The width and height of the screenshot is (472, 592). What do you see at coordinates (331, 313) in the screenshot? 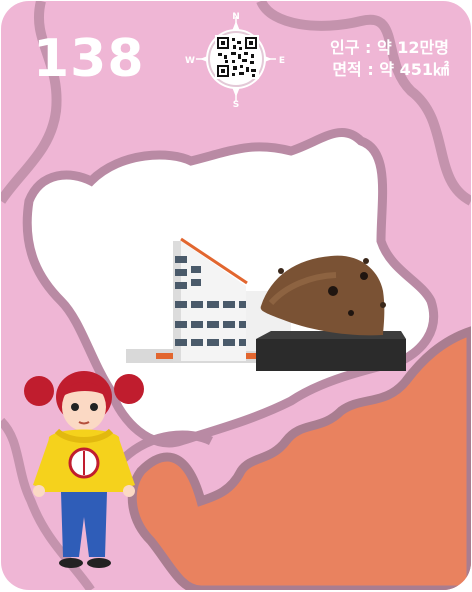
I see `helmet-monument-icon` at bounding box center [331, 313].